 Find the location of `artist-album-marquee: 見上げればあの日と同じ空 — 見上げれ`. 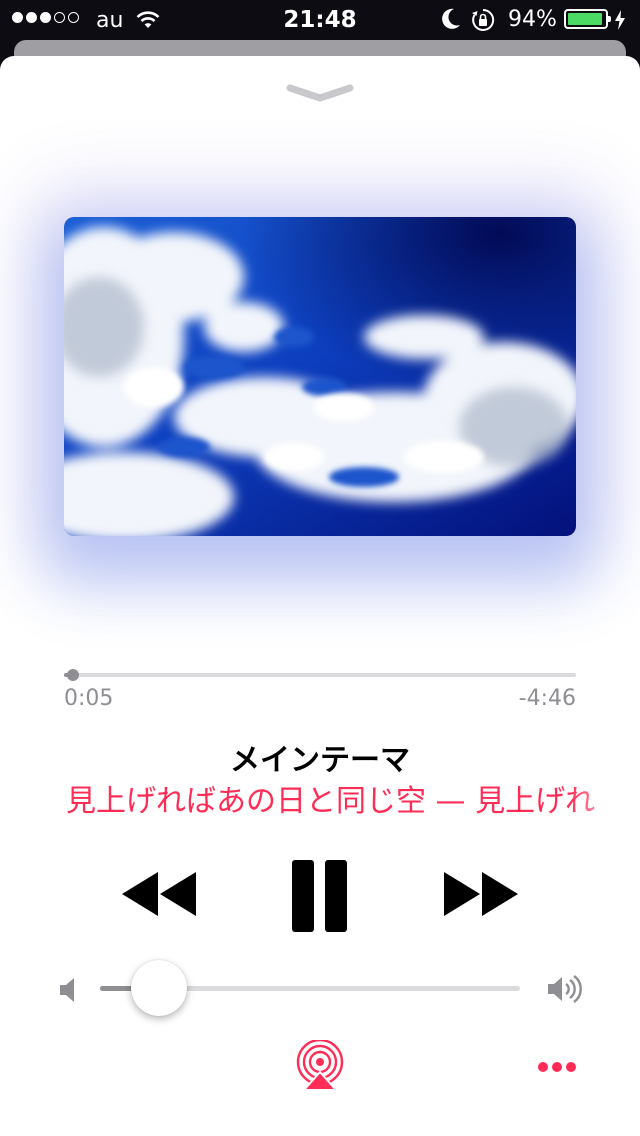

artist-album-marquee: 見上げればあの日と同じ空 — 見上げれ is located at coordinates (320, 797).